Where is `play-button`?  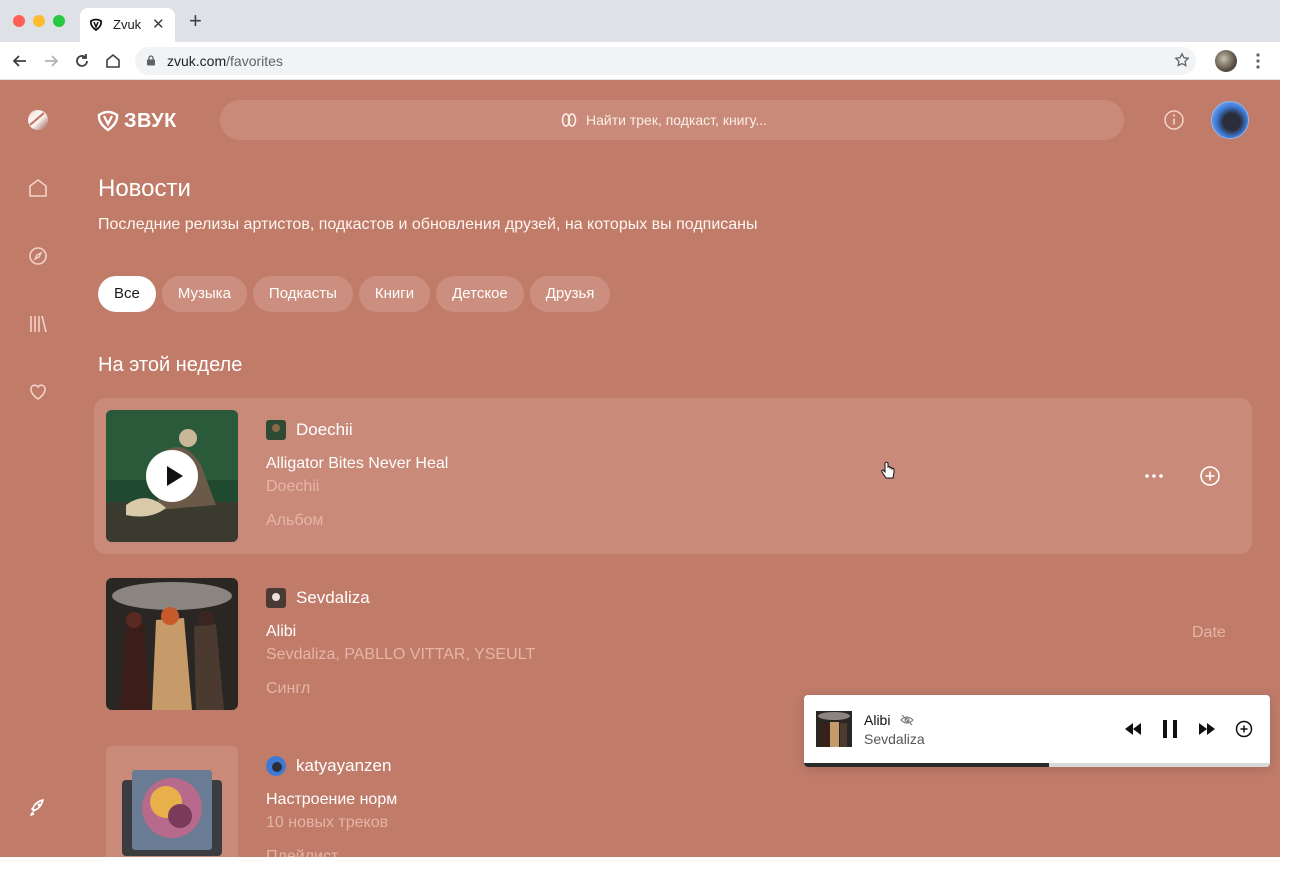
play-button is located at coordinates (172, 476).